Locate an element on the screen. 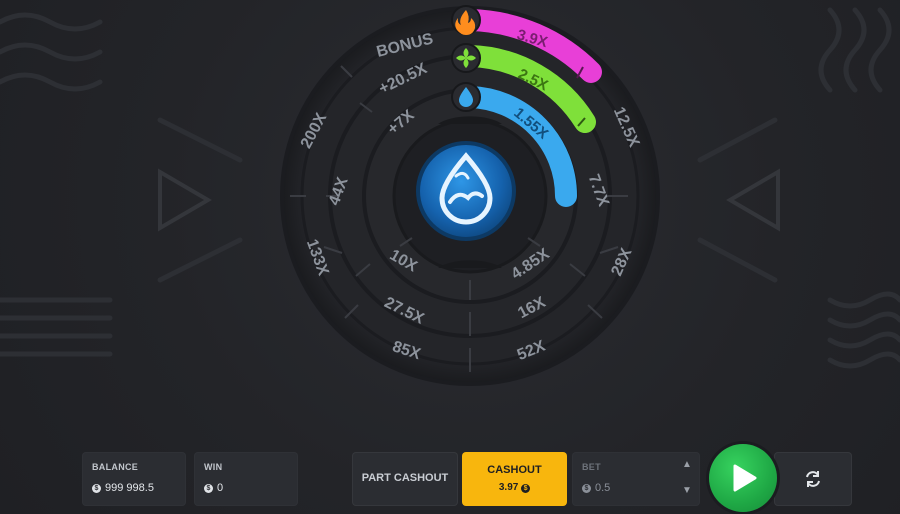 The height and width of the screenshot is (514, 900). play-button is located at coordinates (743, 478).